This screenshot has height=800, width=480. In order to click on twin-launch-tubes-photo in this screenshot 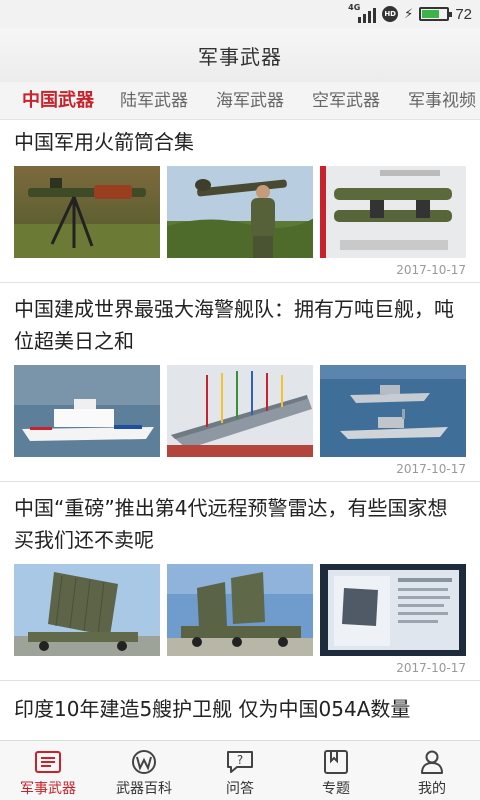, I will do `click(393, 212)`.